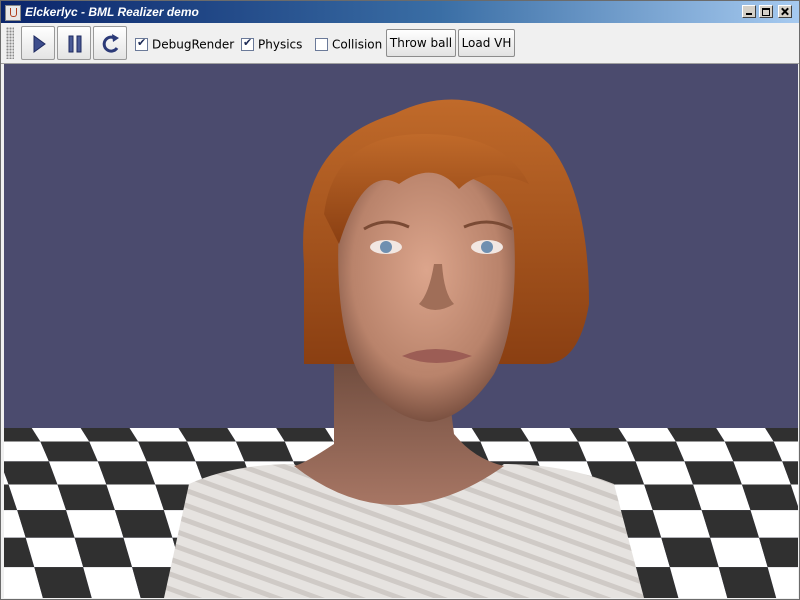 This screenshot has height=600, width=800. I want to click on debug-render-checkbox: DebugRender, so click(185, 44).